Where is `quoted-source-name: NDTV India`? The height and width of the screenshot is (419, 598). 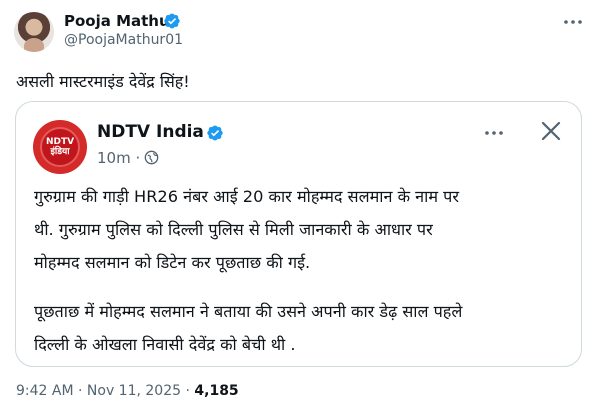 quoted-source-name: NDTV India is located at coordinates (150, 132).